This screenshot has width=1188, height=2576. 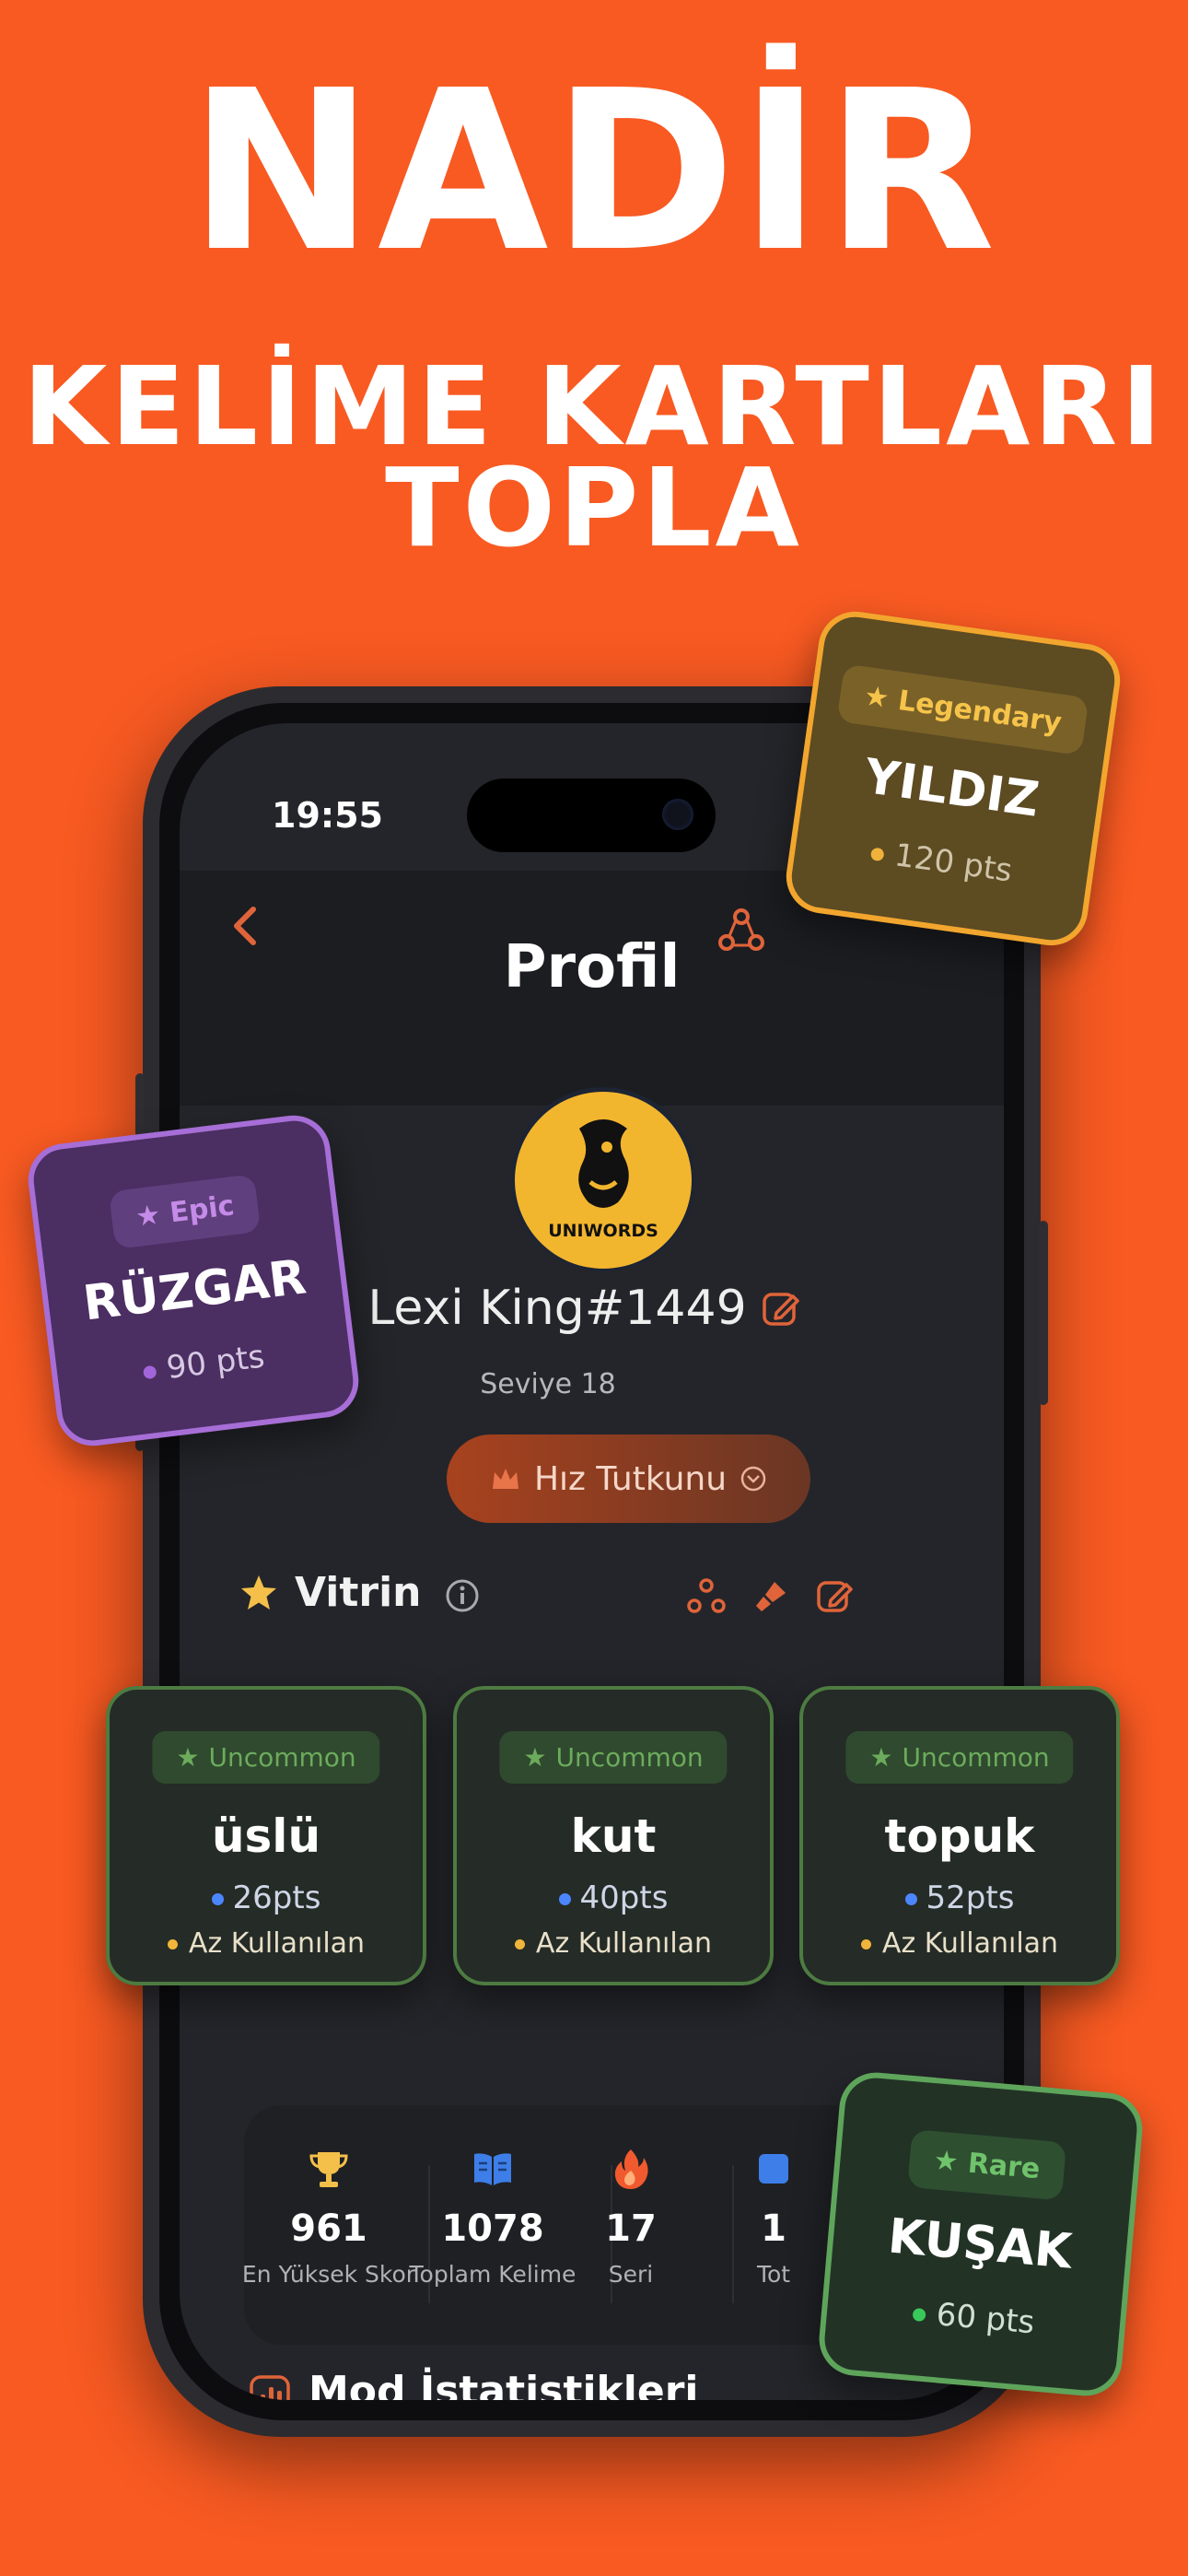 I want to click on points-label: 60 pts, so click(x=985, y=2319).